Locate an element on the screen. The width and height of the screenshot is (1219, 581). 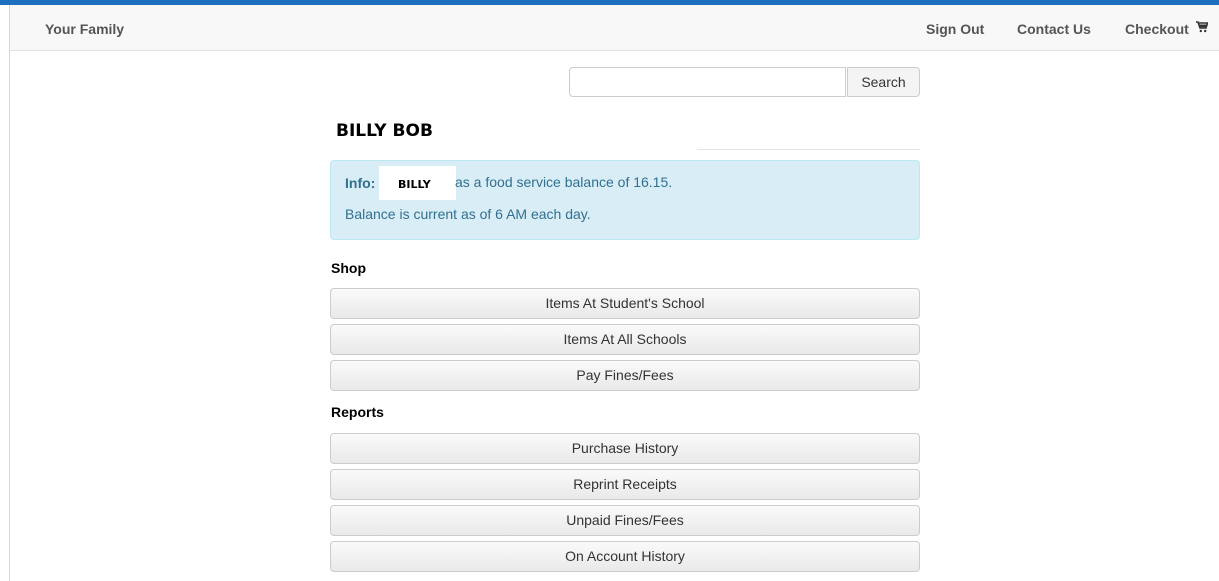
sign-out-link: Sign Out is located at coordinates (955, 29).